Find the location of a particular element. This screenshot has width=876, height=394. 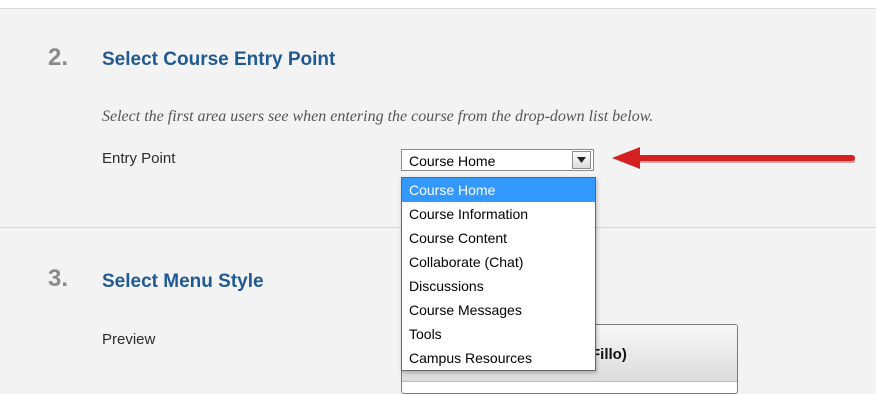

dropdown-button is located at coordinates (581, 160).